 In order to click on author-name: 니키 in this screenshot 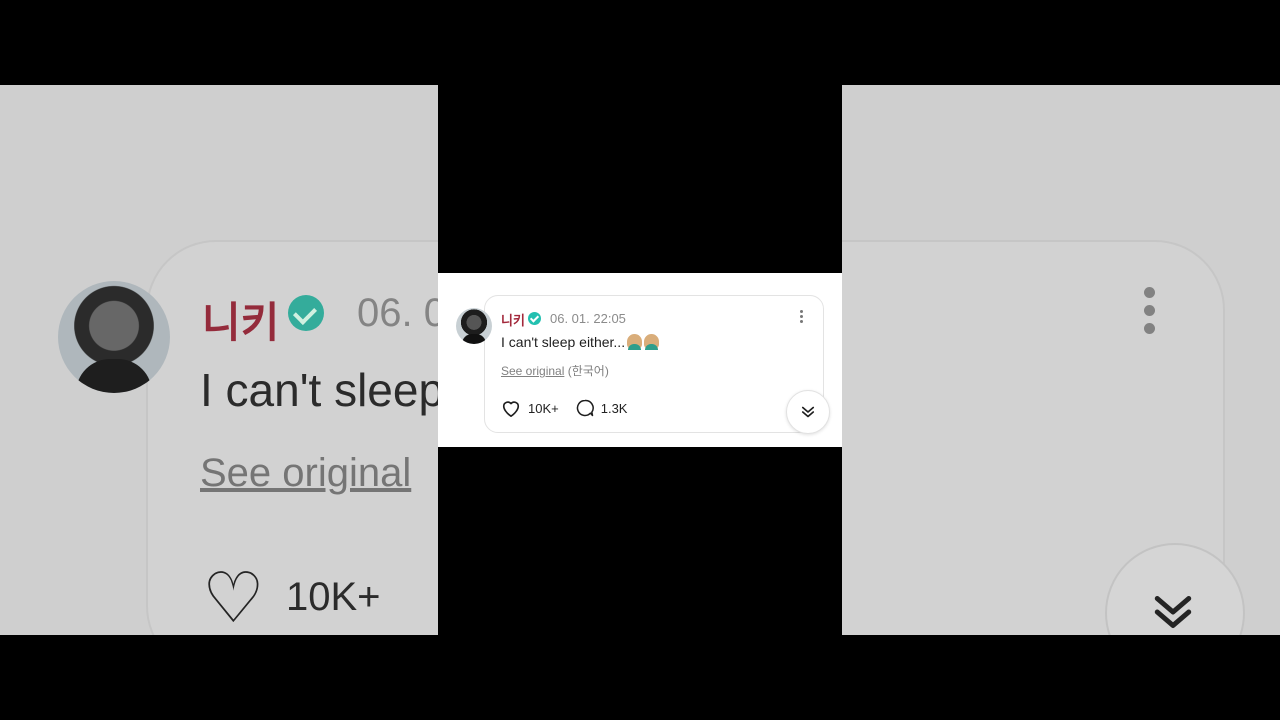, I will do `click(513, 319)`.